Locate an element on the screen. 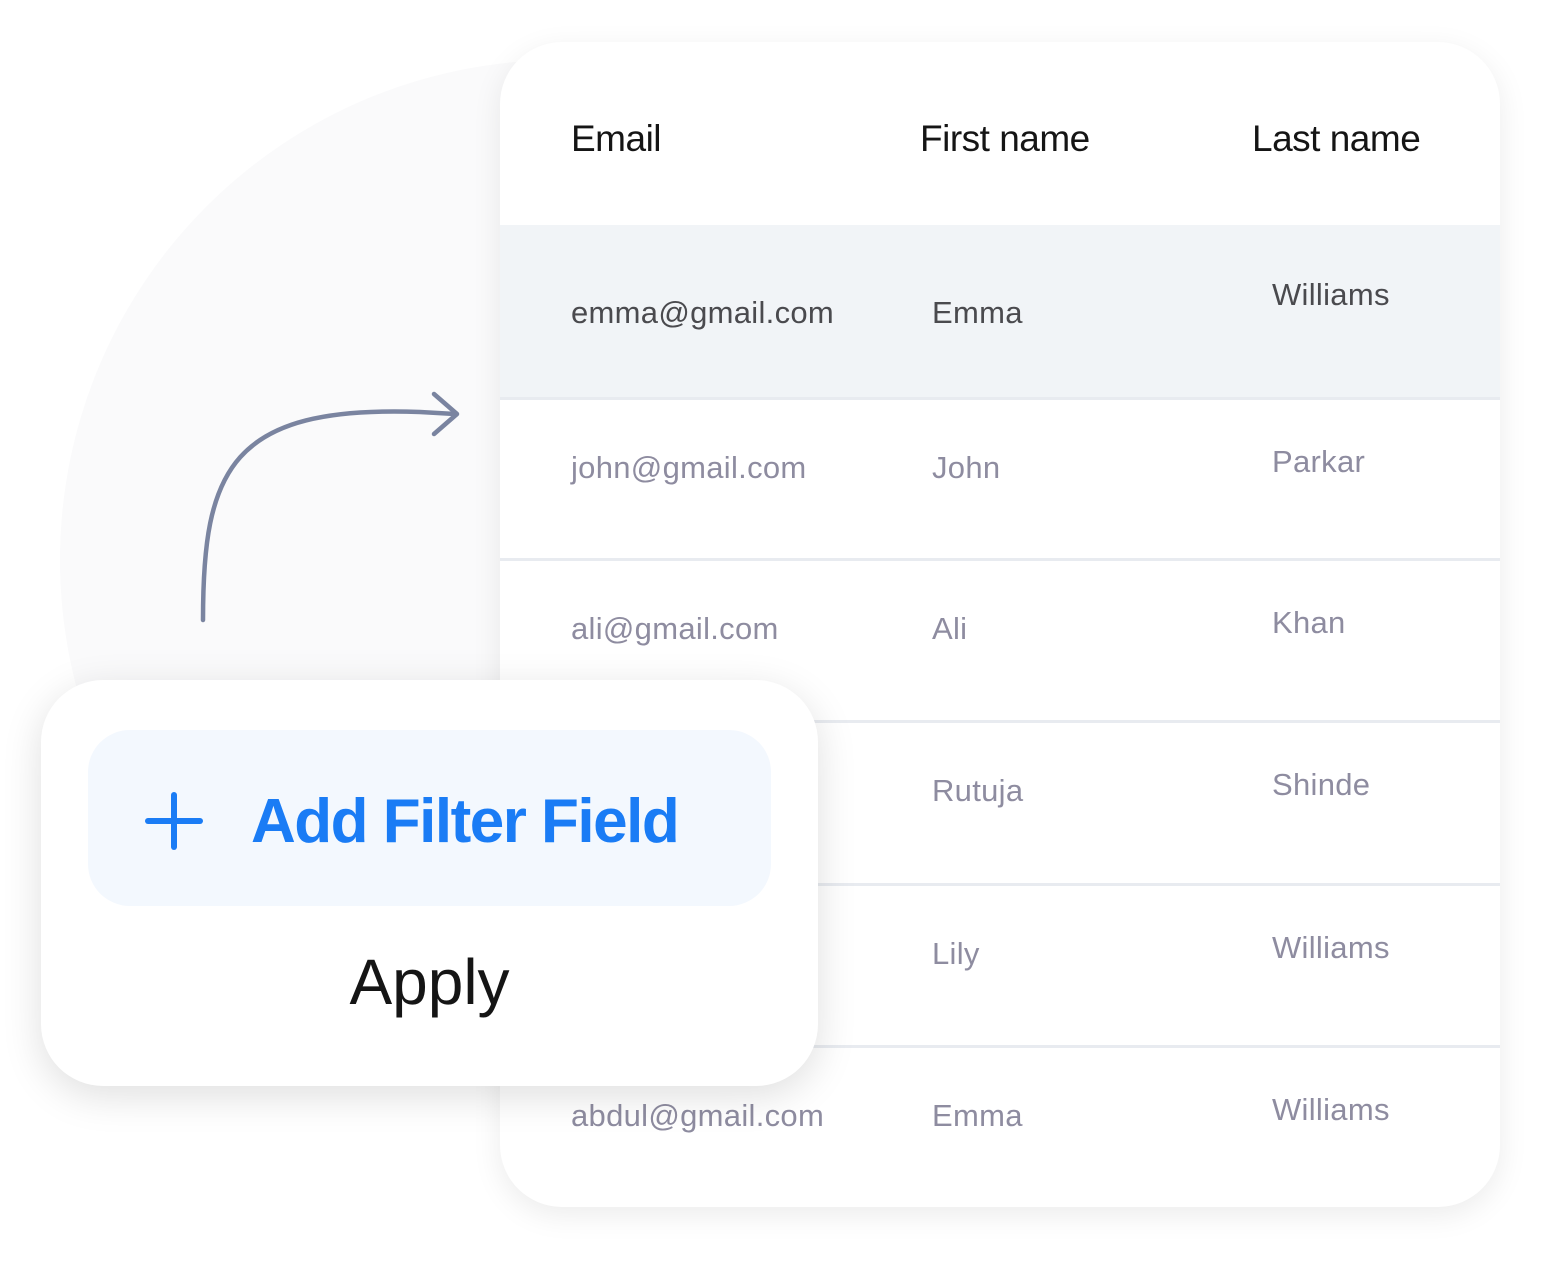 Image resolution: width=1561 pixels, height=1273 pixels. table-header: Email First name Last name is located at coordinates (1000, 133).